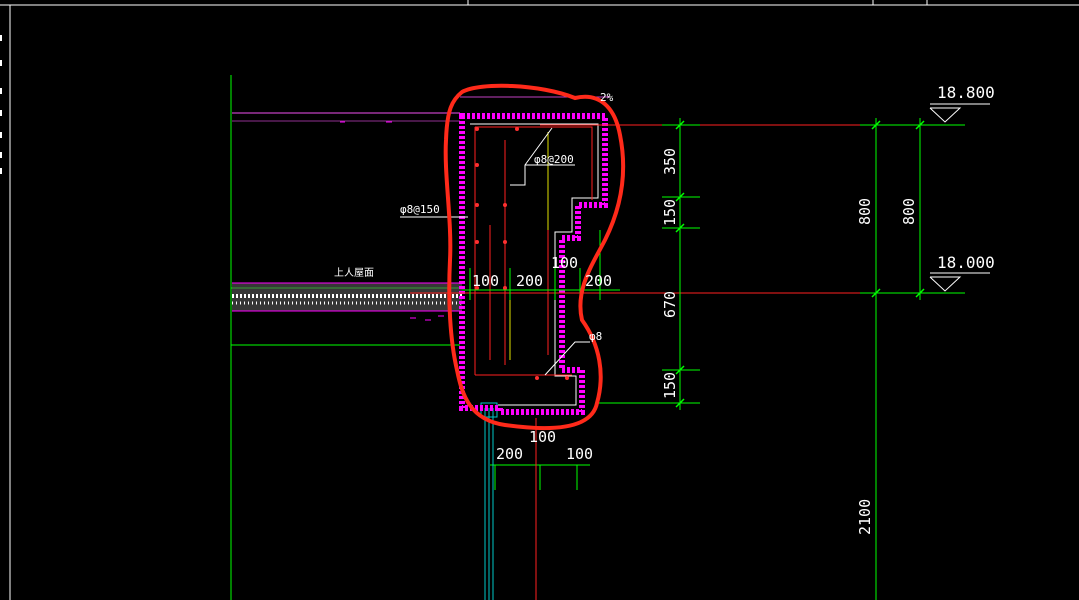  I want to click on dim-label-top-200a: 200, so click(529, 281).